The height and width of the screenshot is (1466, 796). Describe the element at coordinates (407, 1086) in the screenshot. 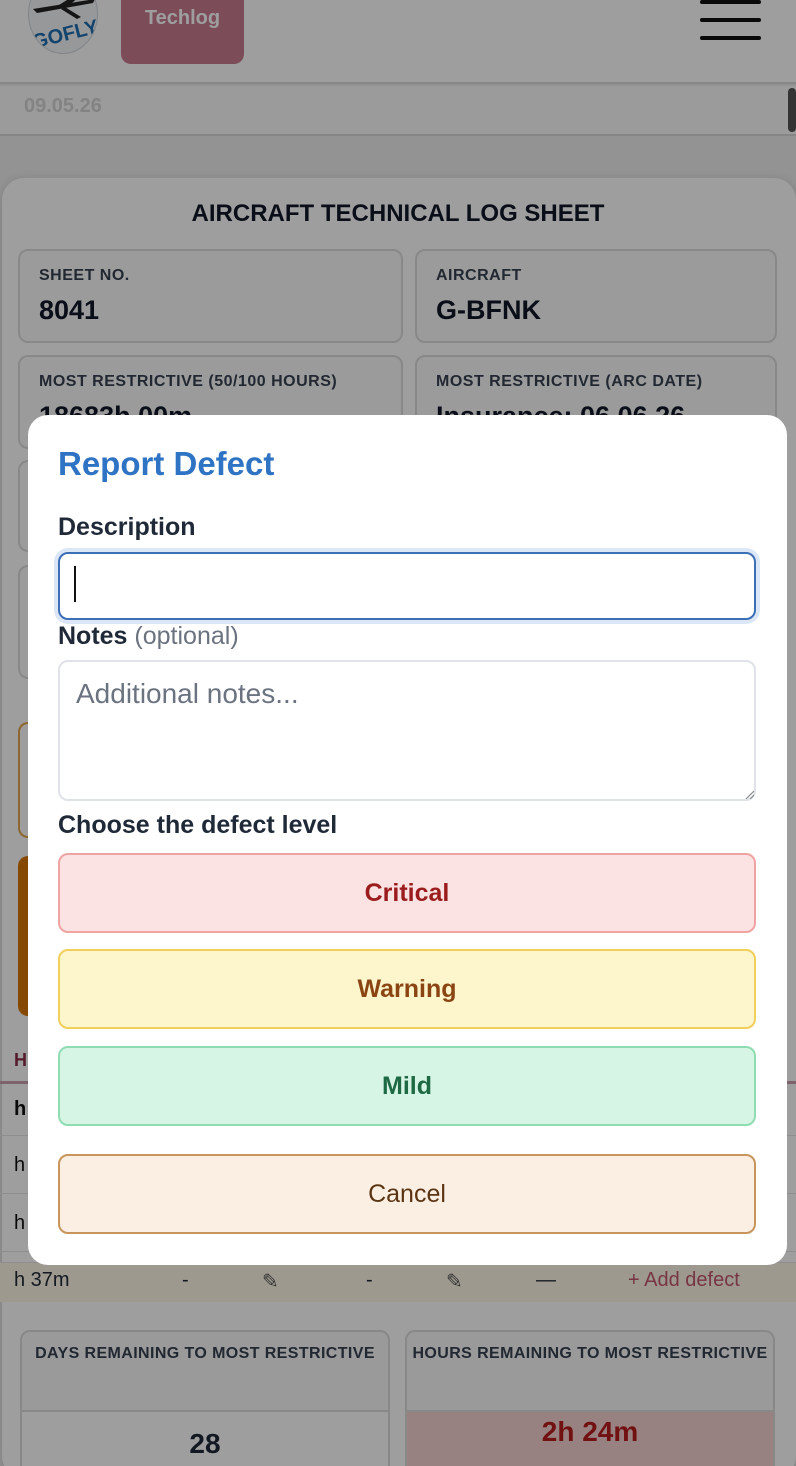

I see `mild-button: Mild` at that location.